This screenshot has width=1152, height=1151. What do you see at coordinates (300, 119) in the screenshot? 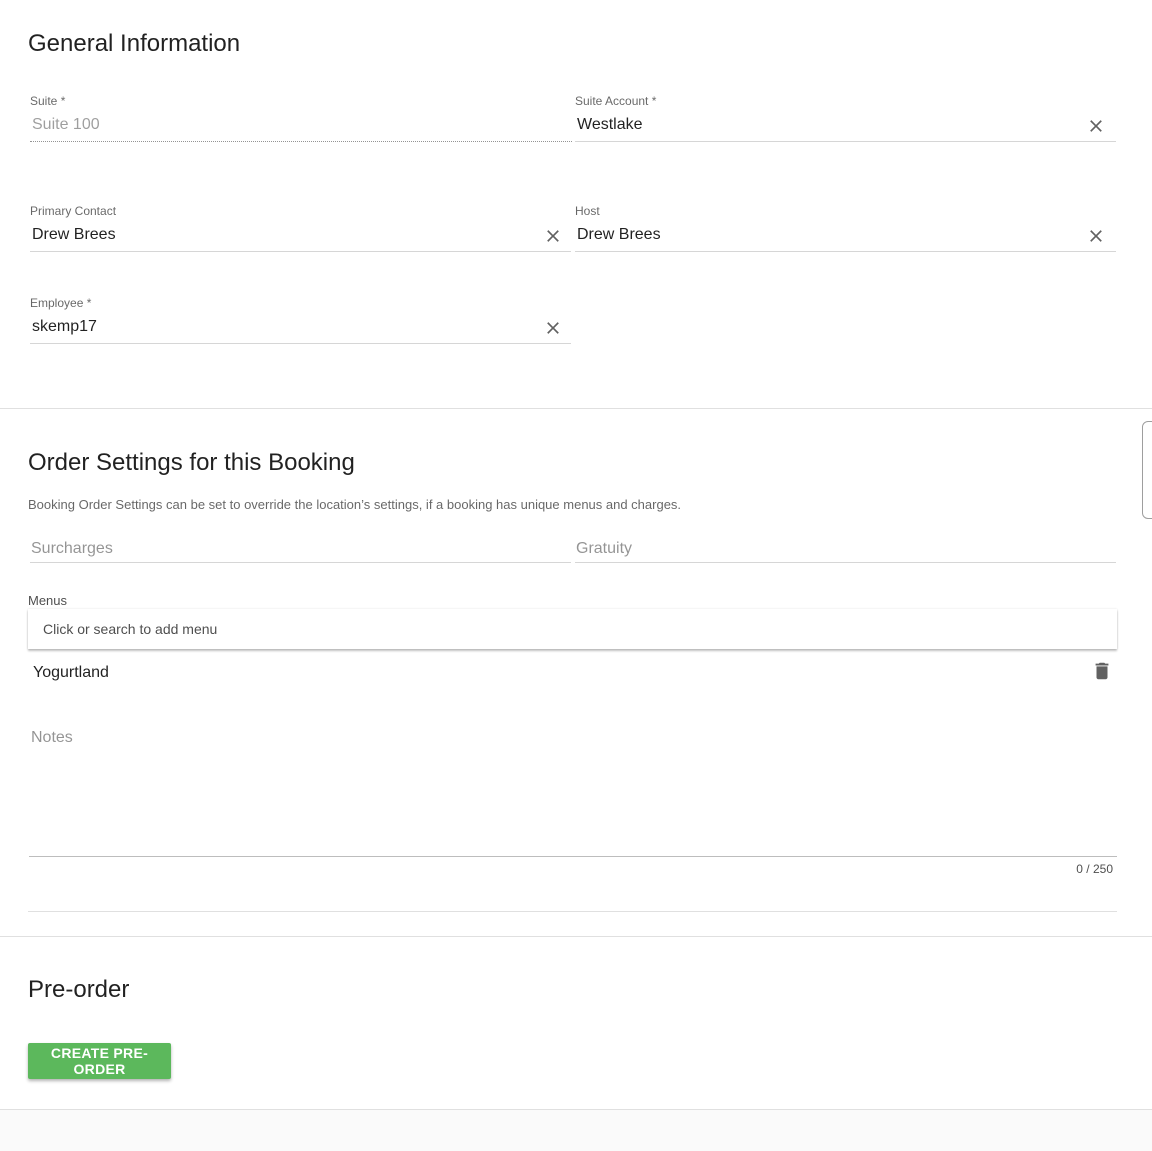
I see `suite-field: Suite * Suite 100` at bounding box center [300, 119].